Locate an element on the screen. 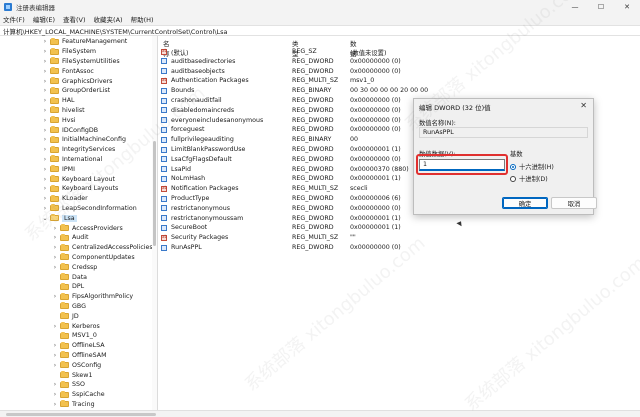  base-dec-radio: 十进制(D) is located at coordinates (529, 178).